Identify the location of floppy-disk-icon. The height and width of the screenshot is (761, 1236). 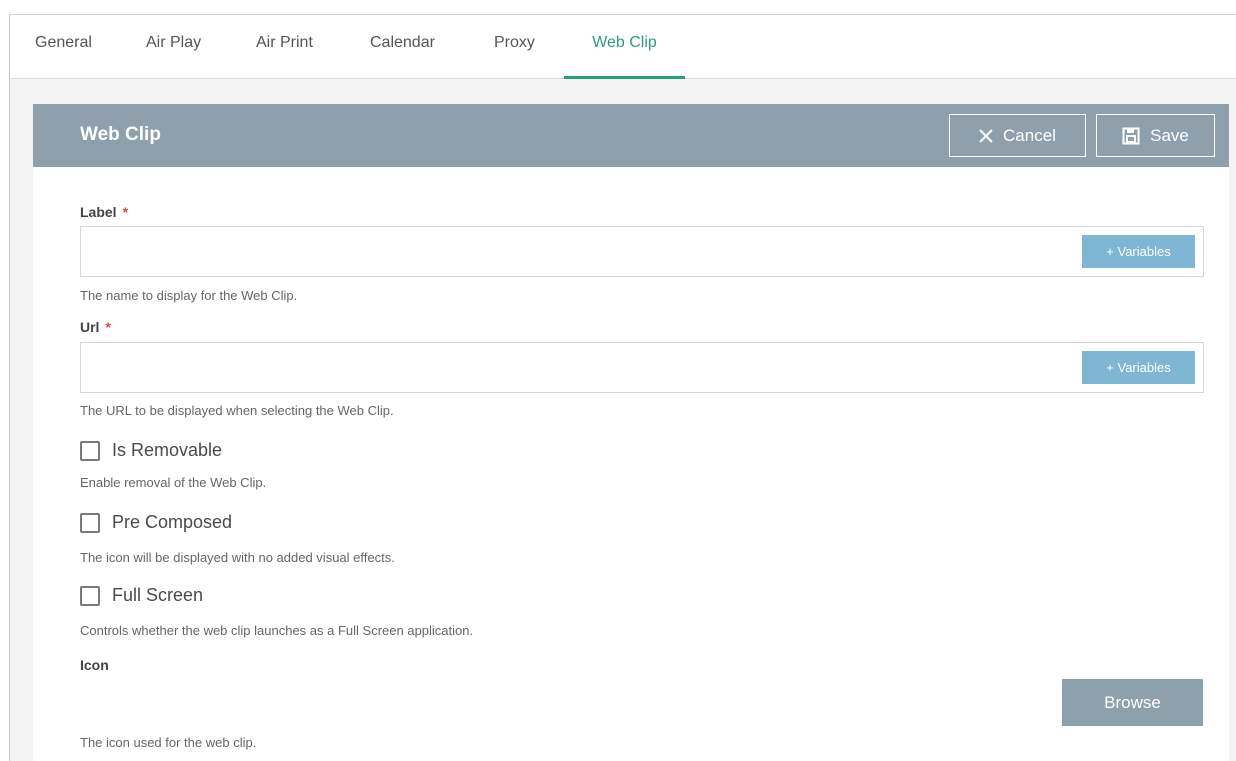
(1131, 136).